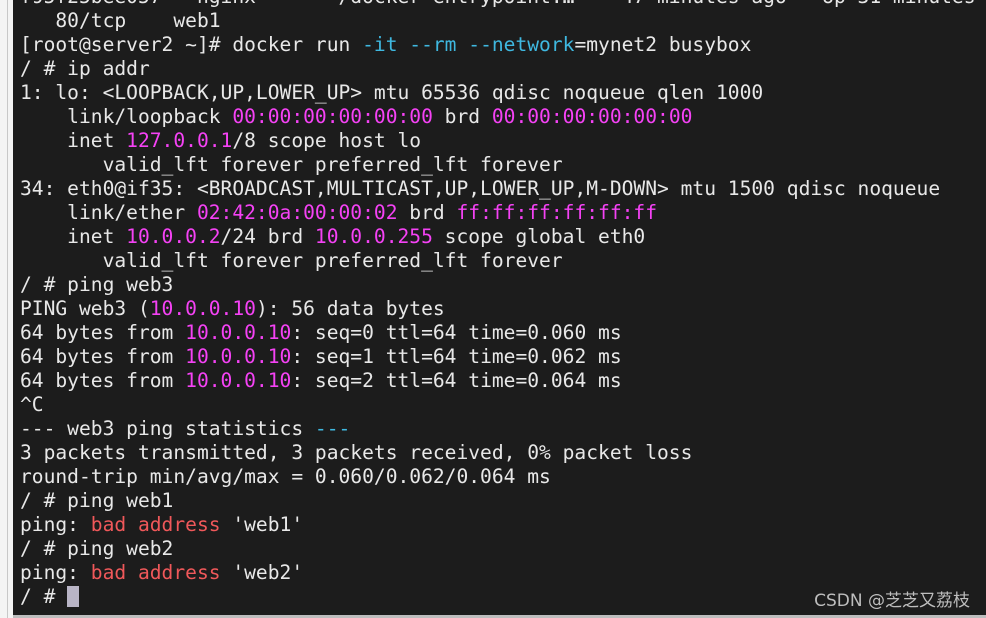  I want to click on terminal-text-segment: : seq=2 ttl=64 time=0.064 ms, so click(456, 380).